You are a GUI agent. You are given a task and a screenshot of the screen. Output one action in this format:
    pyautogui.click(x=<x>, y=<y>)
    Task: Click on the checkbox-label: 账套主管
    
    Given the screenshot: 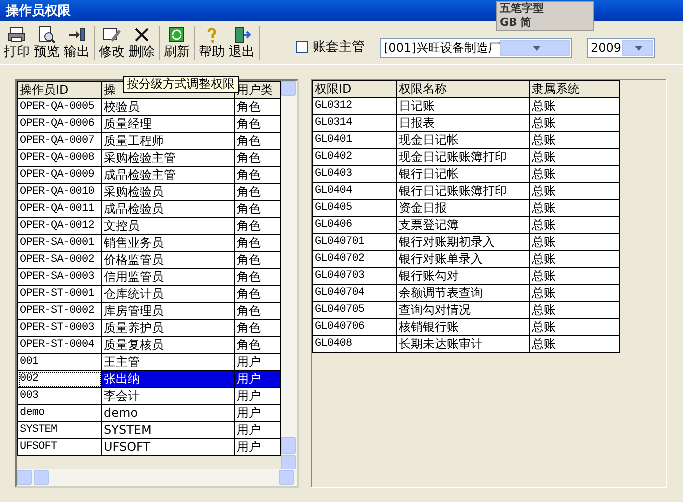 What is the action you would take?
    pyautogui.click(x=339, y=47)
    